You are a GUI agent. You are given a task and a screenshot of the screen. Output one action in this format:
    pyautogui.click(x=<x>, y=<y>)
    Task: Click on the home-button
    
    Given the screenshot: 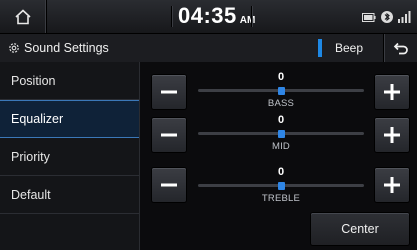 What is the action you would take?
    pyautogui.click(x=23, y=16)
    